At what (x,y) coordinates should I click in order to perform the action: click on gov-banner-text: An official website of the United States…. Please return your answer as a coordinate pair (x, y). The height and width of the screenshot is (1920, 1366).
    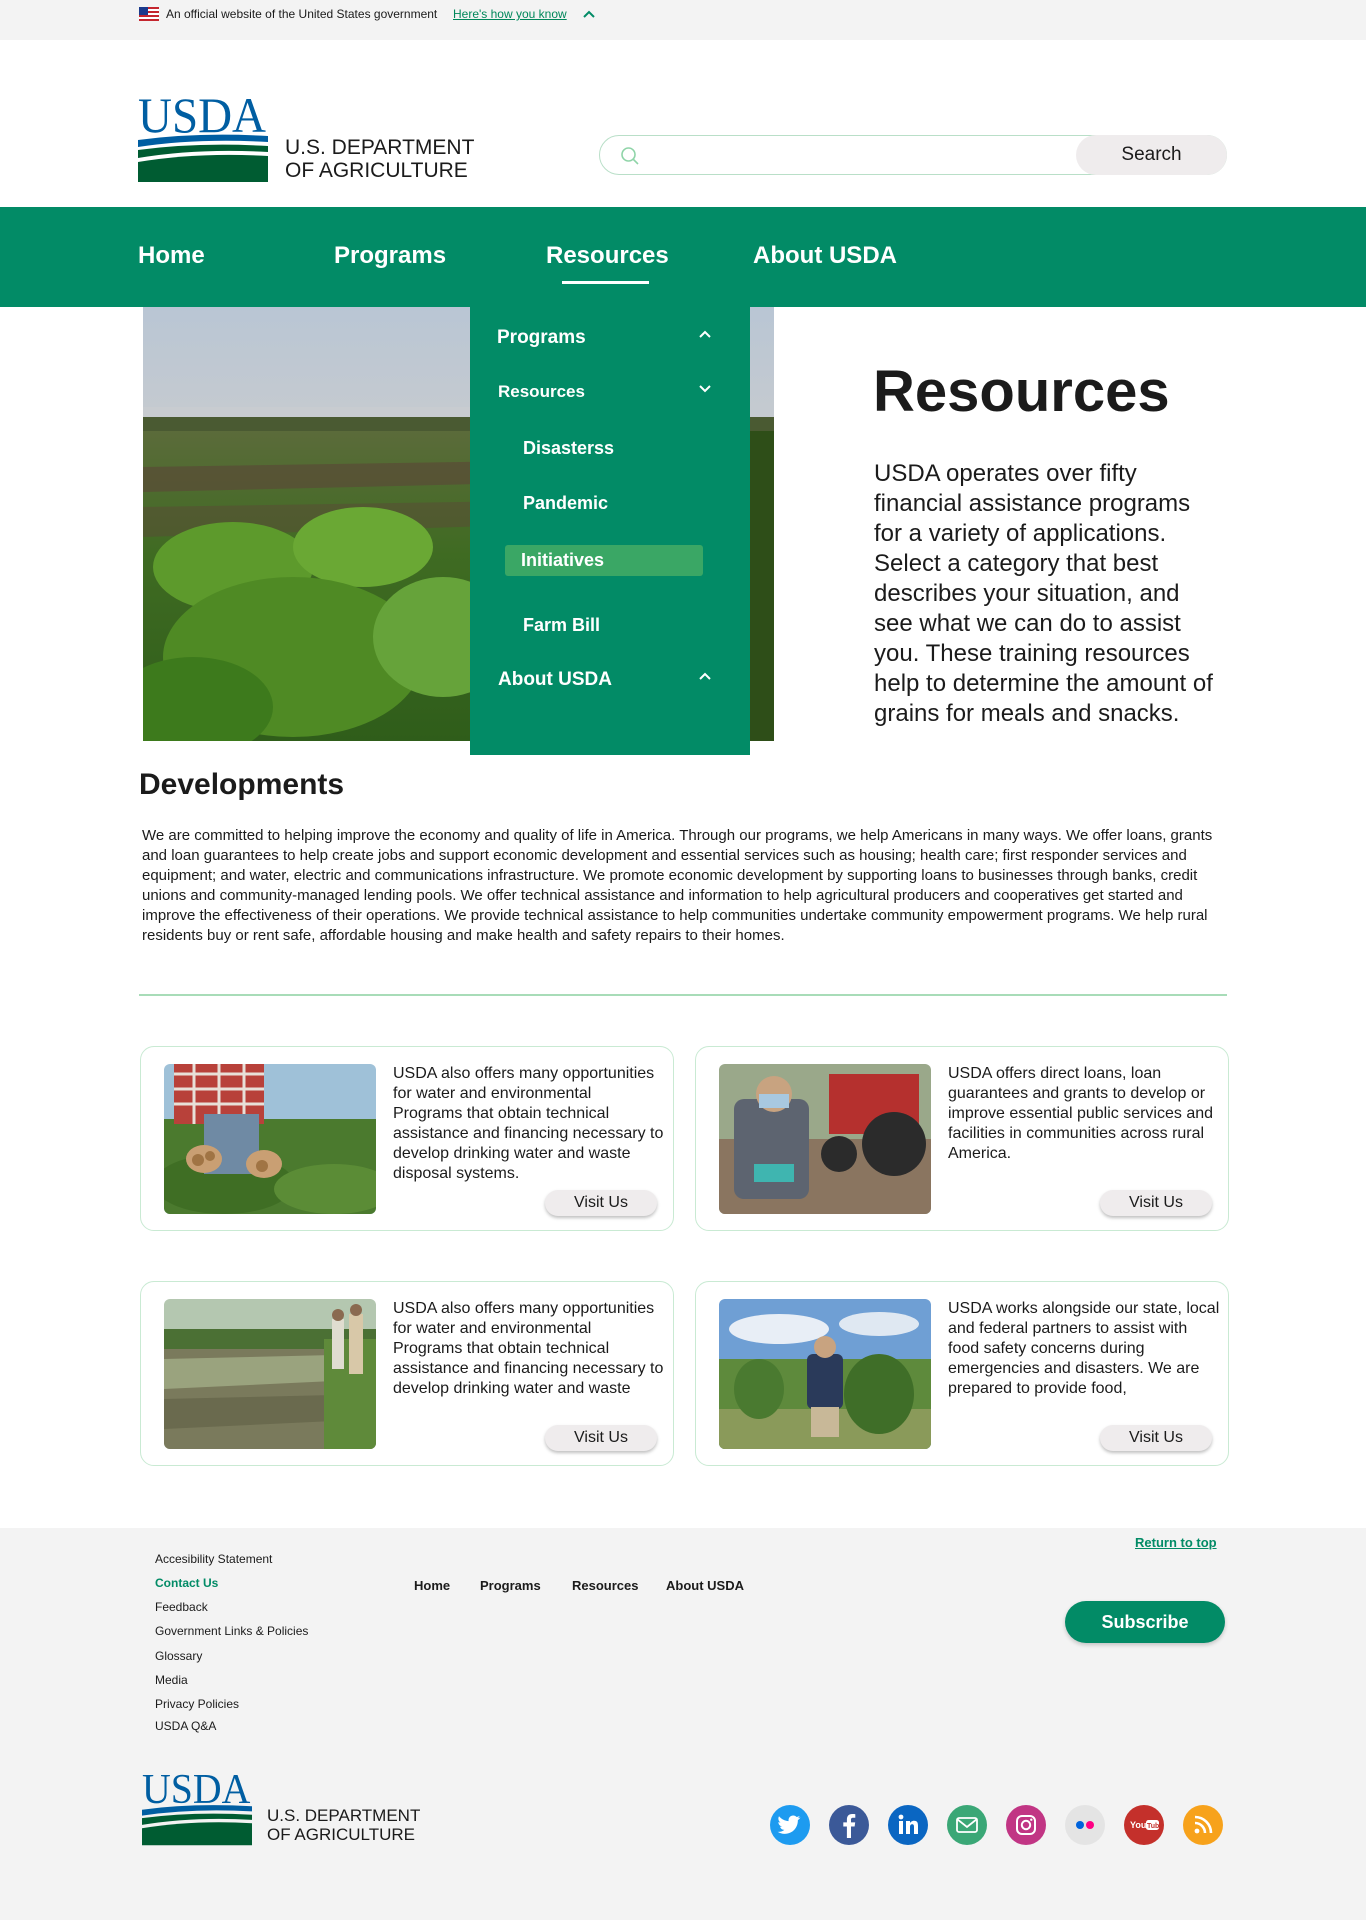
    Looking at the image, I should click on (302, 14).